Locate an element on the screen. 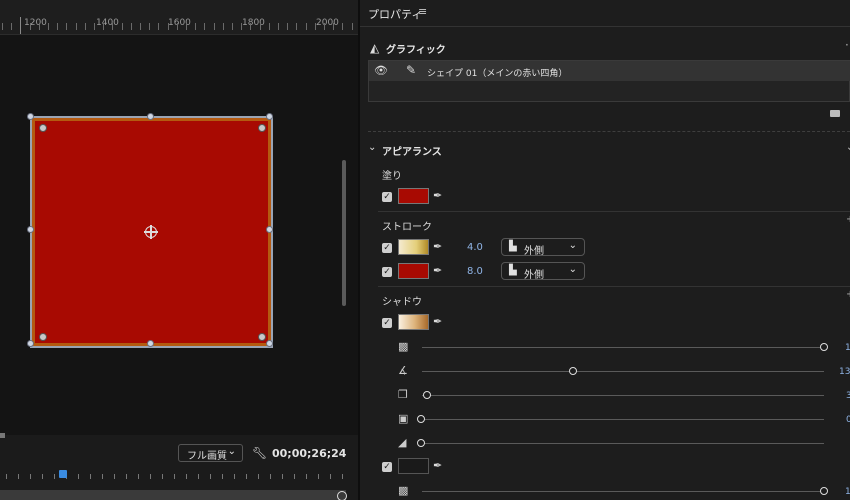 Image resolution: width=850 pixels, height=500 pixels. panel-title: プロパティ is located at coordinates (395, 14).